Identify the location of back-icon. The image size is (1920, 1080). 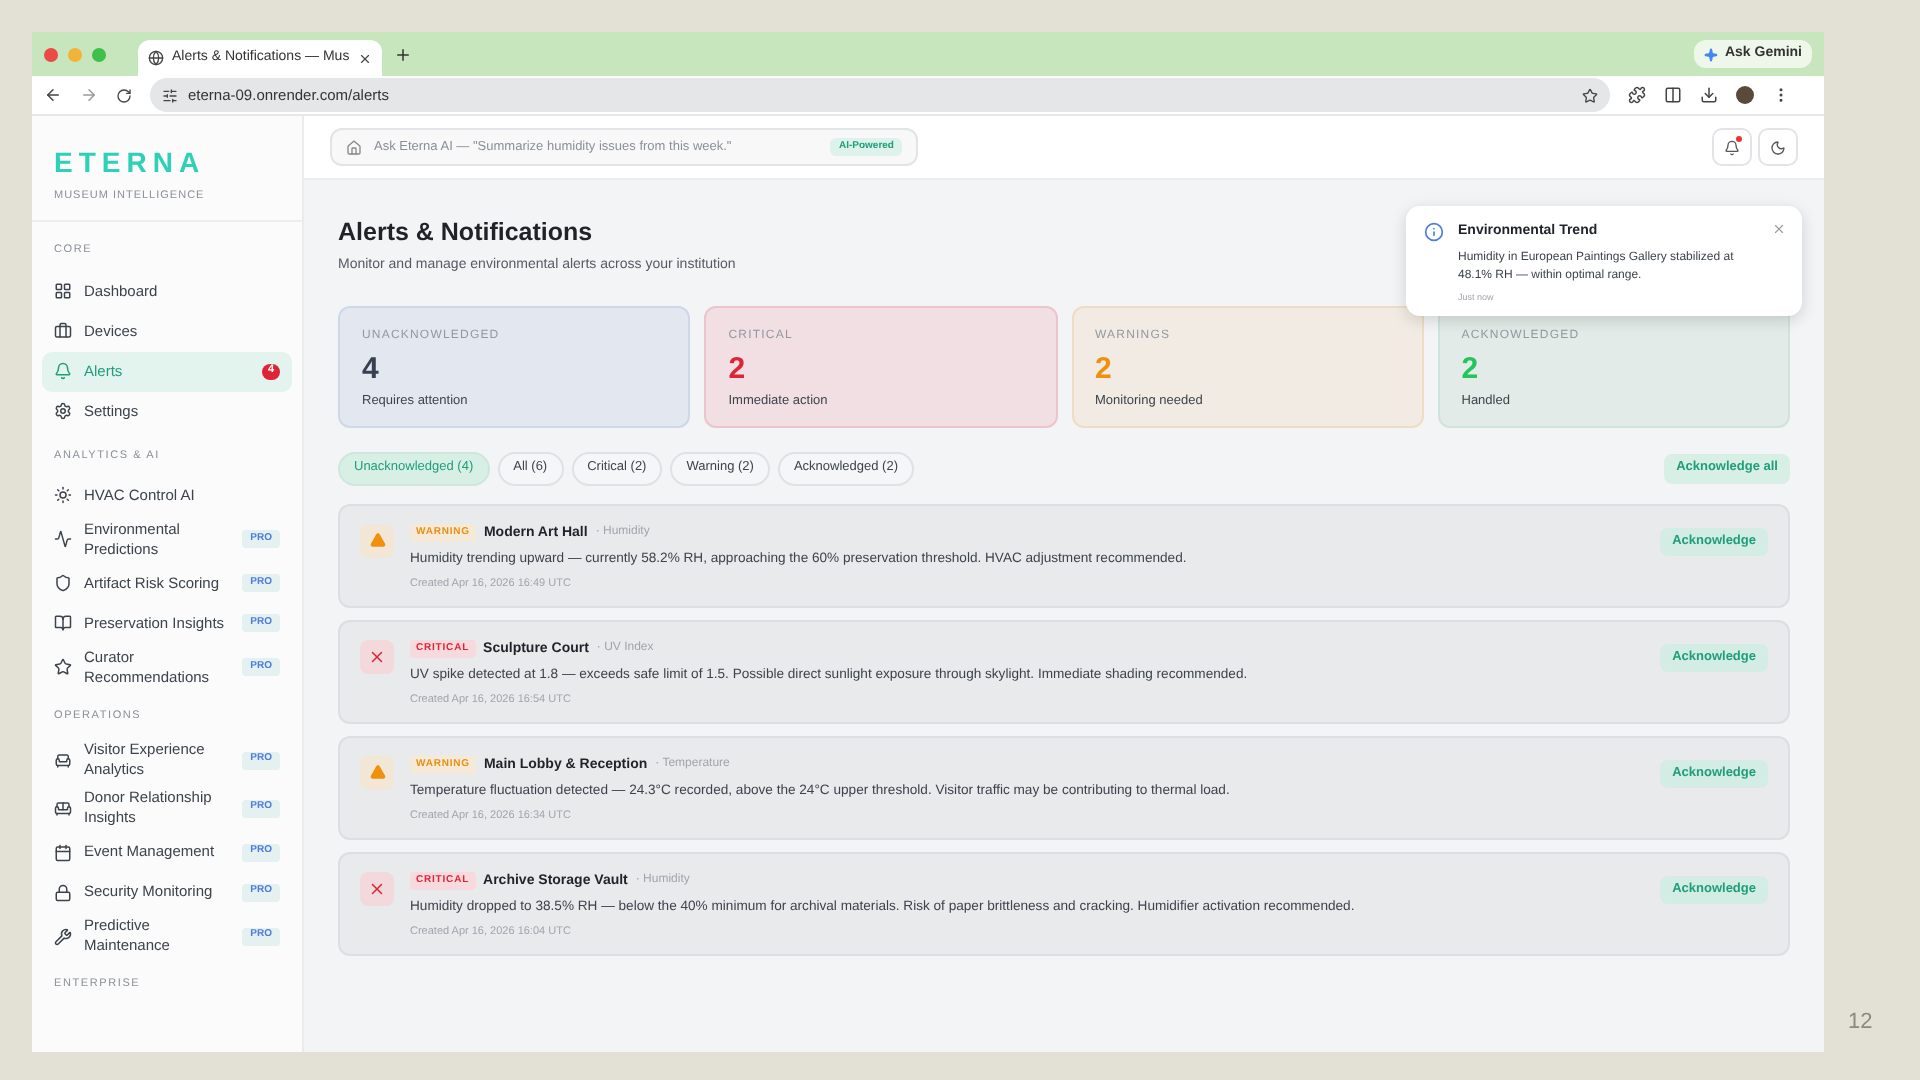
(53, 95).